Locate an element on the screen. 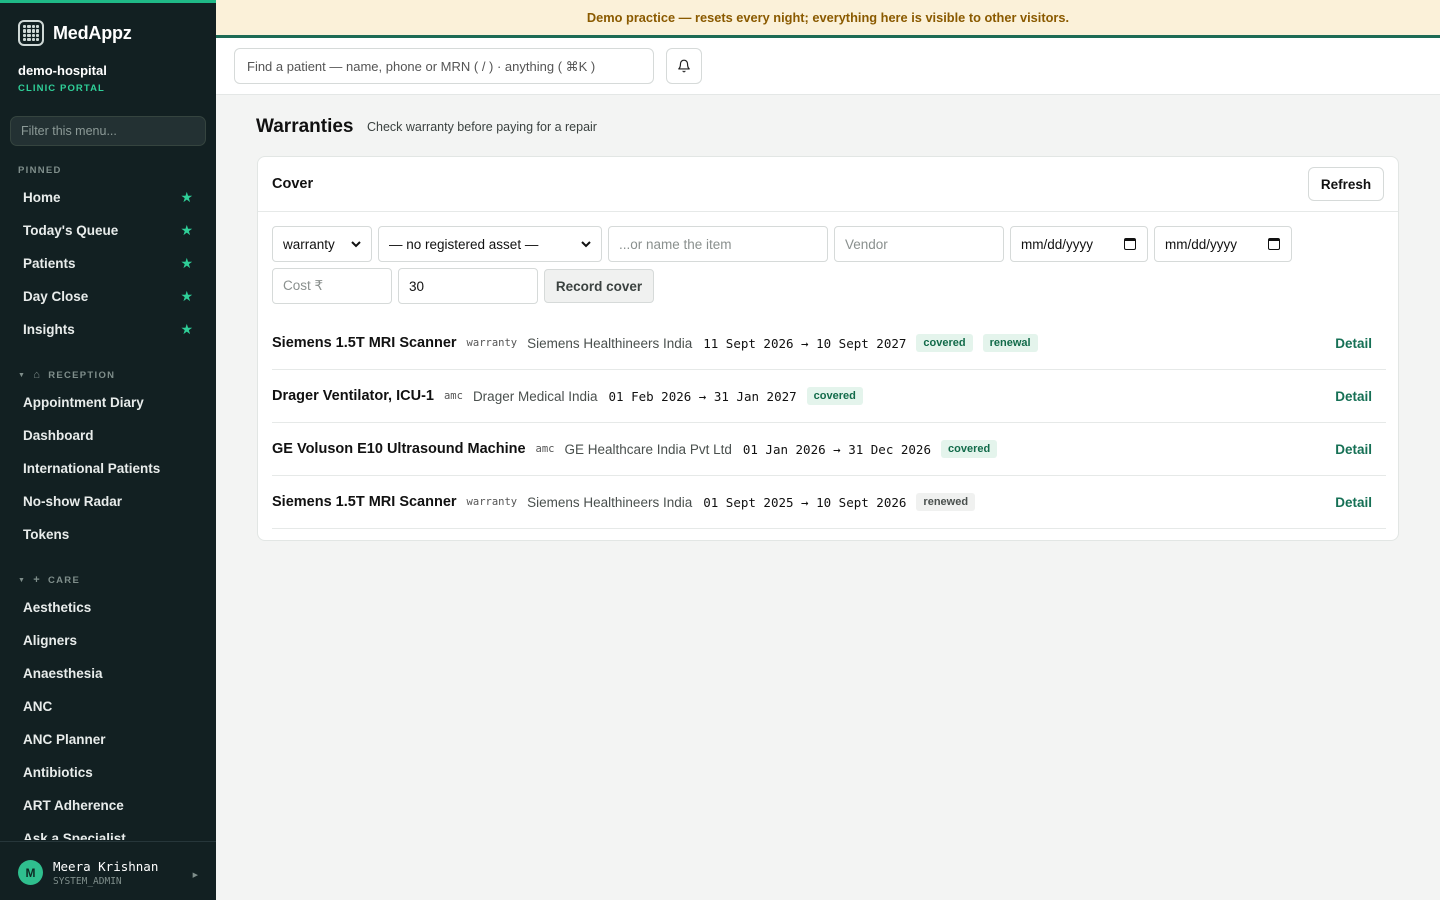  org-name: demo-hospital is located at coordinates (62, 70).